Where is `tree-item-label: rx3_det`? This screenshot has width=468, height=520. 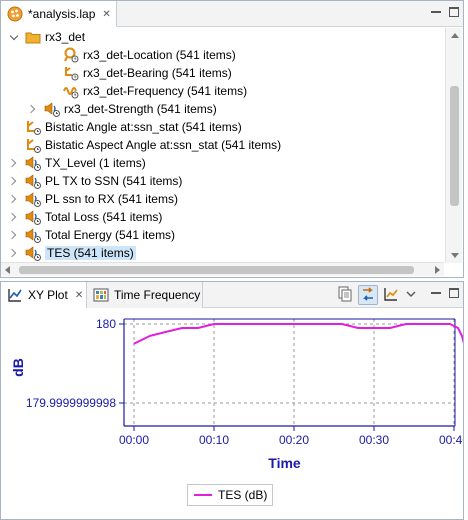 tree-item-label: rx3_det is located at coordinates (65, 37).